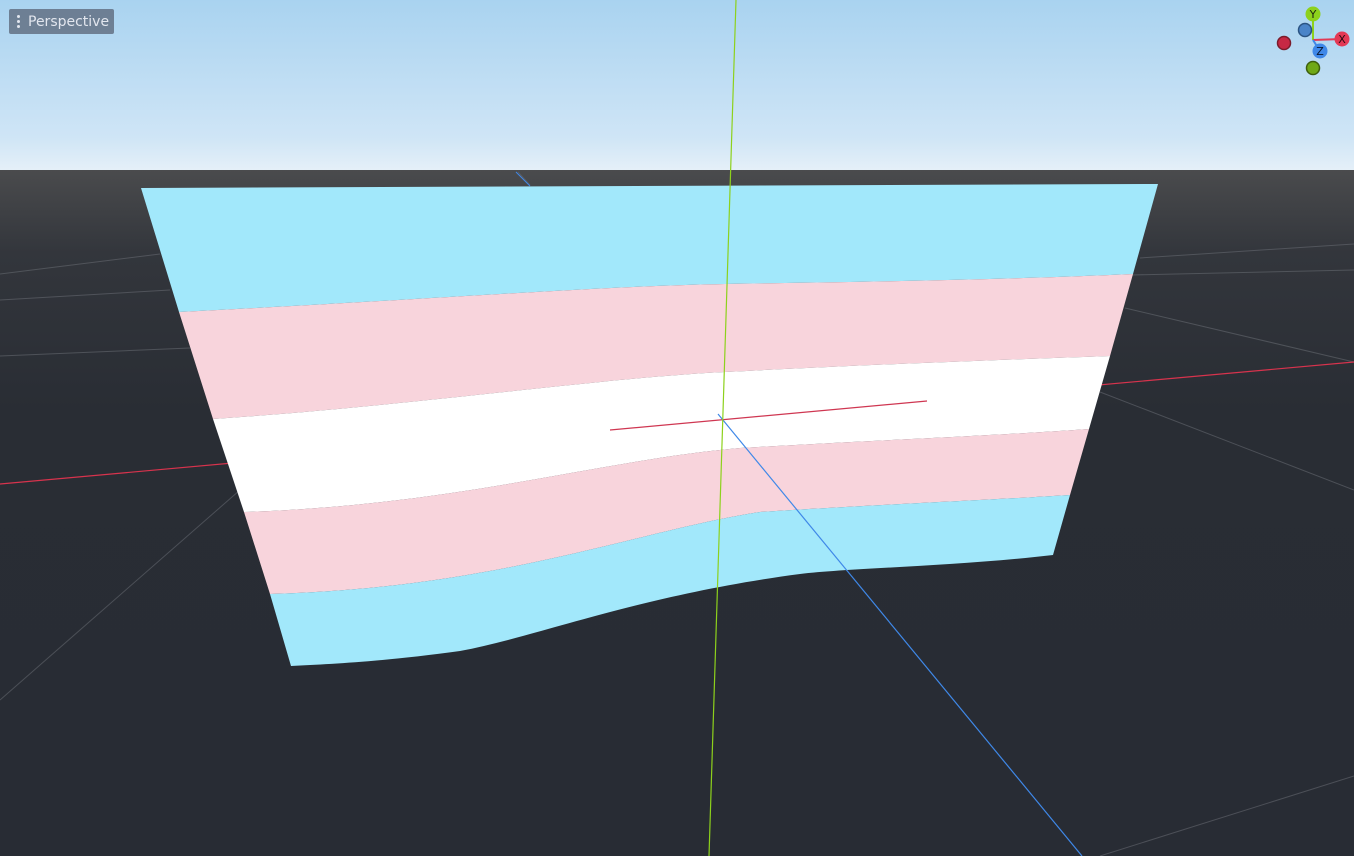  I want to click on gizmo-x-label: X, so click(1342, 39).